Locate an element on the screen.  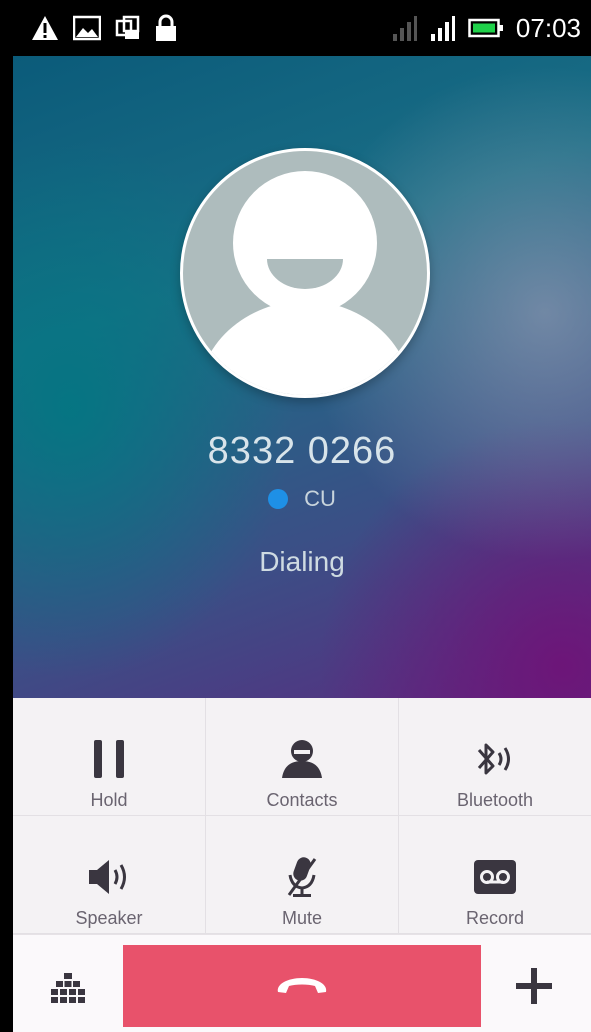
pause-icon is located at coordinates (109, 759).